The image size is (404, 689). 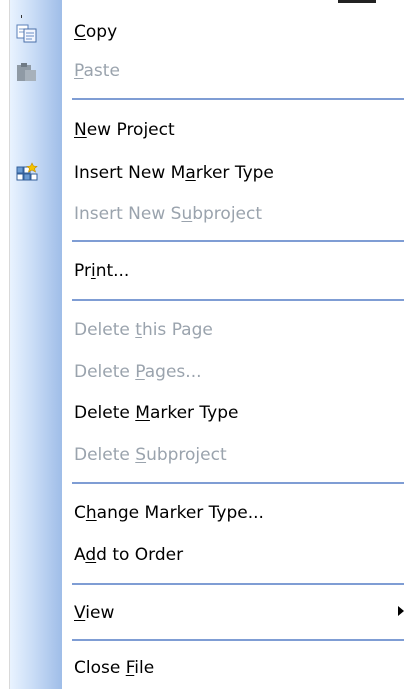 What do you see at coordinates (27, 74) in the screenshot?
I see `paste-icon` at bounding box center [27, 74].